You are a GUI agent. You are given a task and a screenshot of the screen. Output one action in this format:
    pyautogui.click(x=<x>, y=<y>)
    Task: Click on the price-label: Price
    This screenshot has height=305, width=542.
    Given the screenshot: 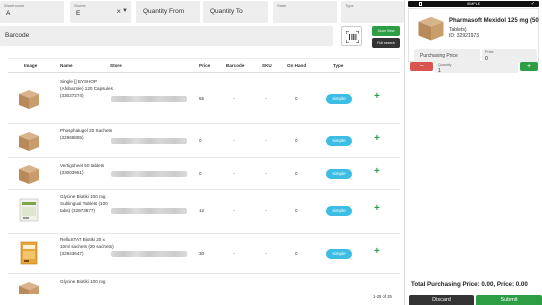 What is the action you would take?
    pyautogui.click(x=489, y=52)
    